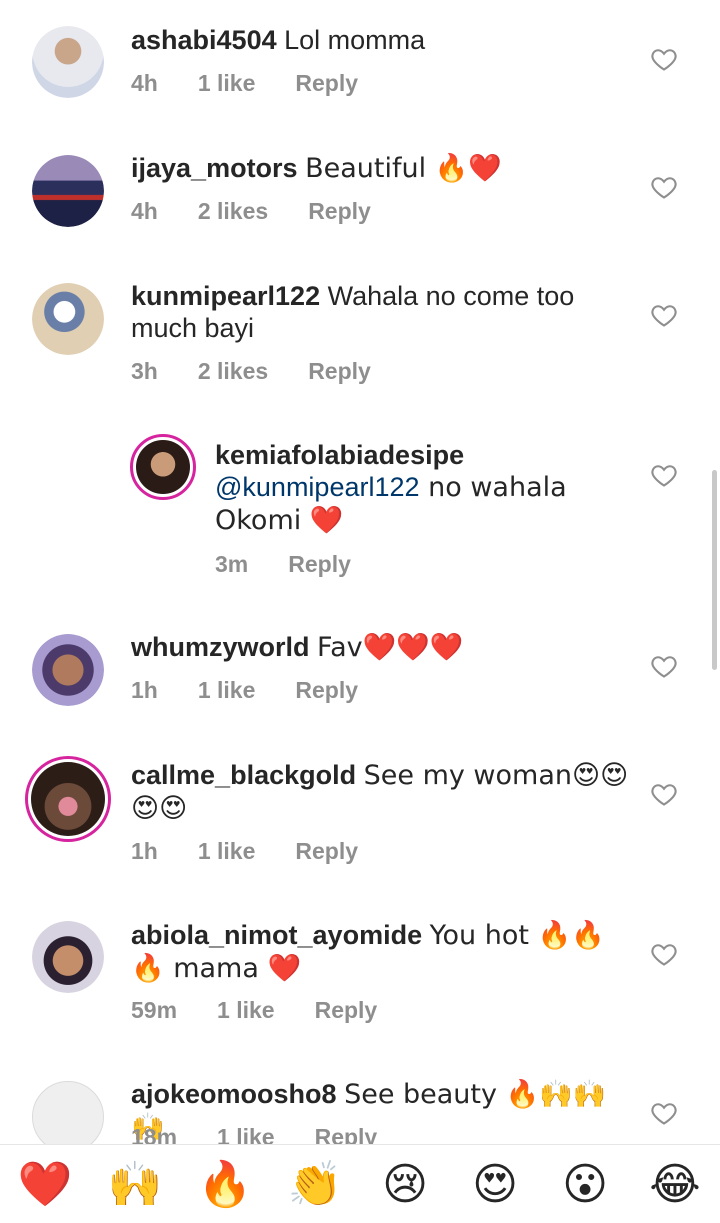  Describe the element at coordinates (154, 1010) in the screenshot. I see `comment-time: 59m` at that location.